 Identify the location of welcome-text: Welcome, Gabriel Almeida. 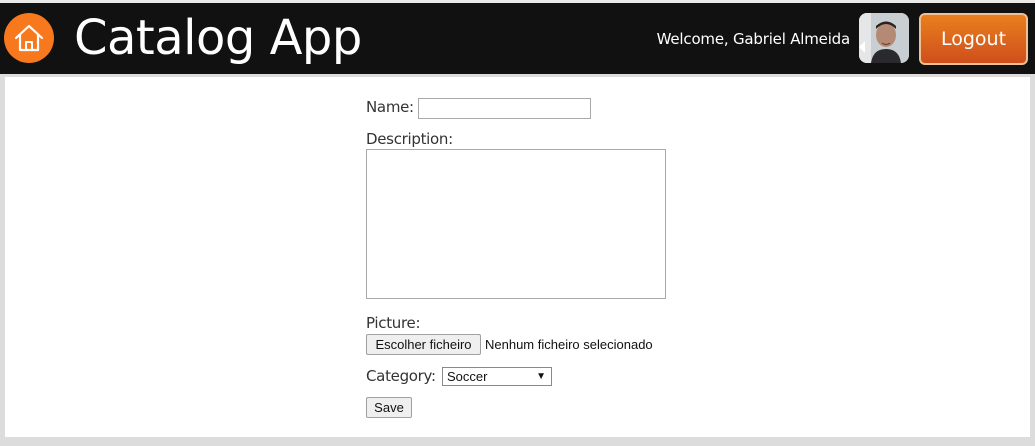
(753, 39).